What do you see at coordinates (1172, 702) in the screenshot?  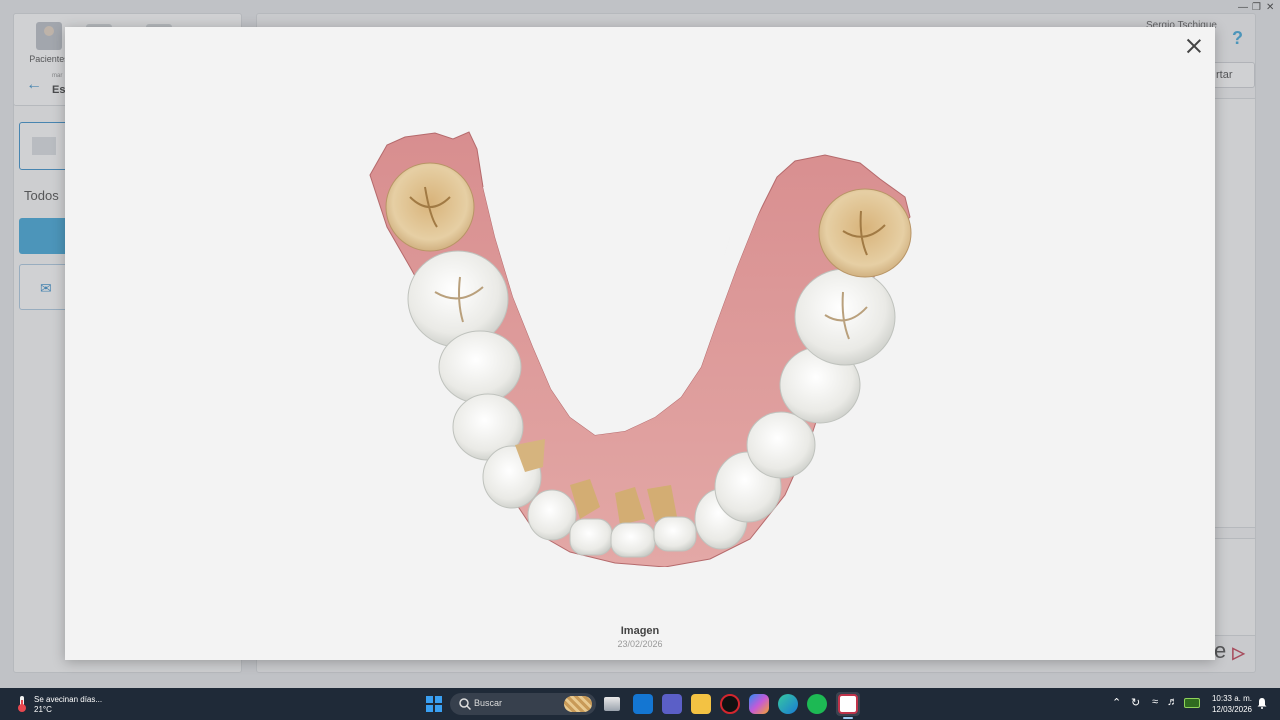 I see `volume-icon: ♬` at bounding box center [1172, 702].